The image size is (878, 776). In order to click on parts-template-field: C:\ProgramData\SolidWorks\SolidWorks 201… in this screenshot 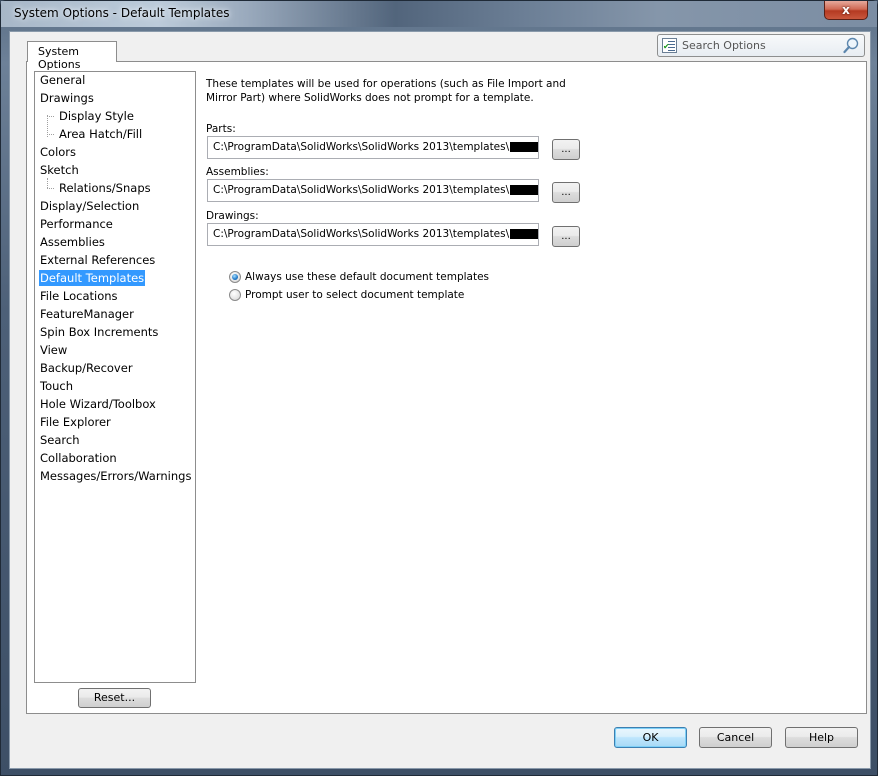, I will do `click(373, 147)`.